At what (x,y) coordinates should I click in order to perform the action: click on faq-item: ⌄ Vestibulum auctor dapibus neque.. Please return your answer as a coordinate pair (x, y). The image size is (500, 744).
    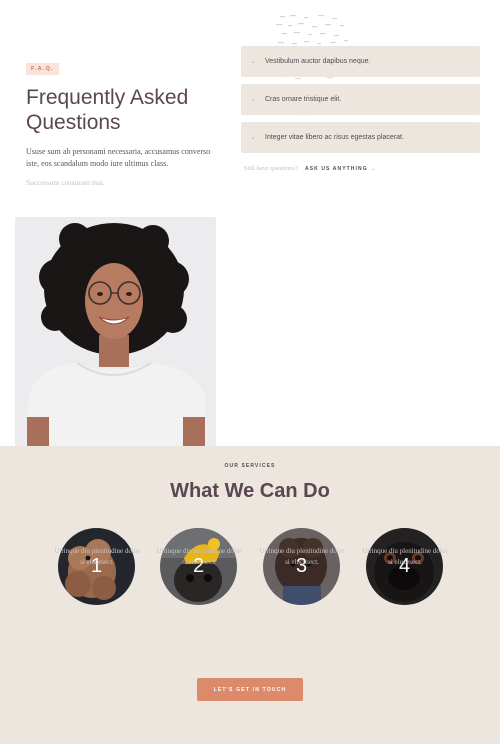
    Looking at the image, I should click on (360, 61).